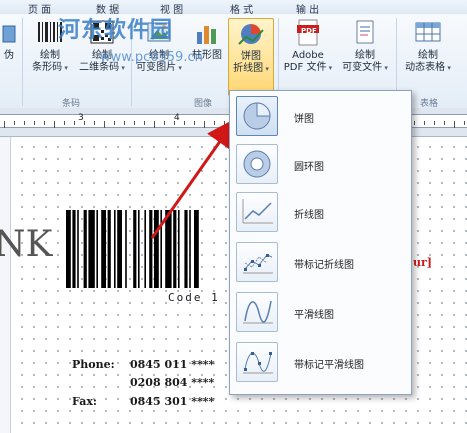 This screenshot has width=467, height=433. What do you see at coordinates (194, 297) in the screenshot?
I see `barcode-caption: Code 1` at bounding box center [194, 297].